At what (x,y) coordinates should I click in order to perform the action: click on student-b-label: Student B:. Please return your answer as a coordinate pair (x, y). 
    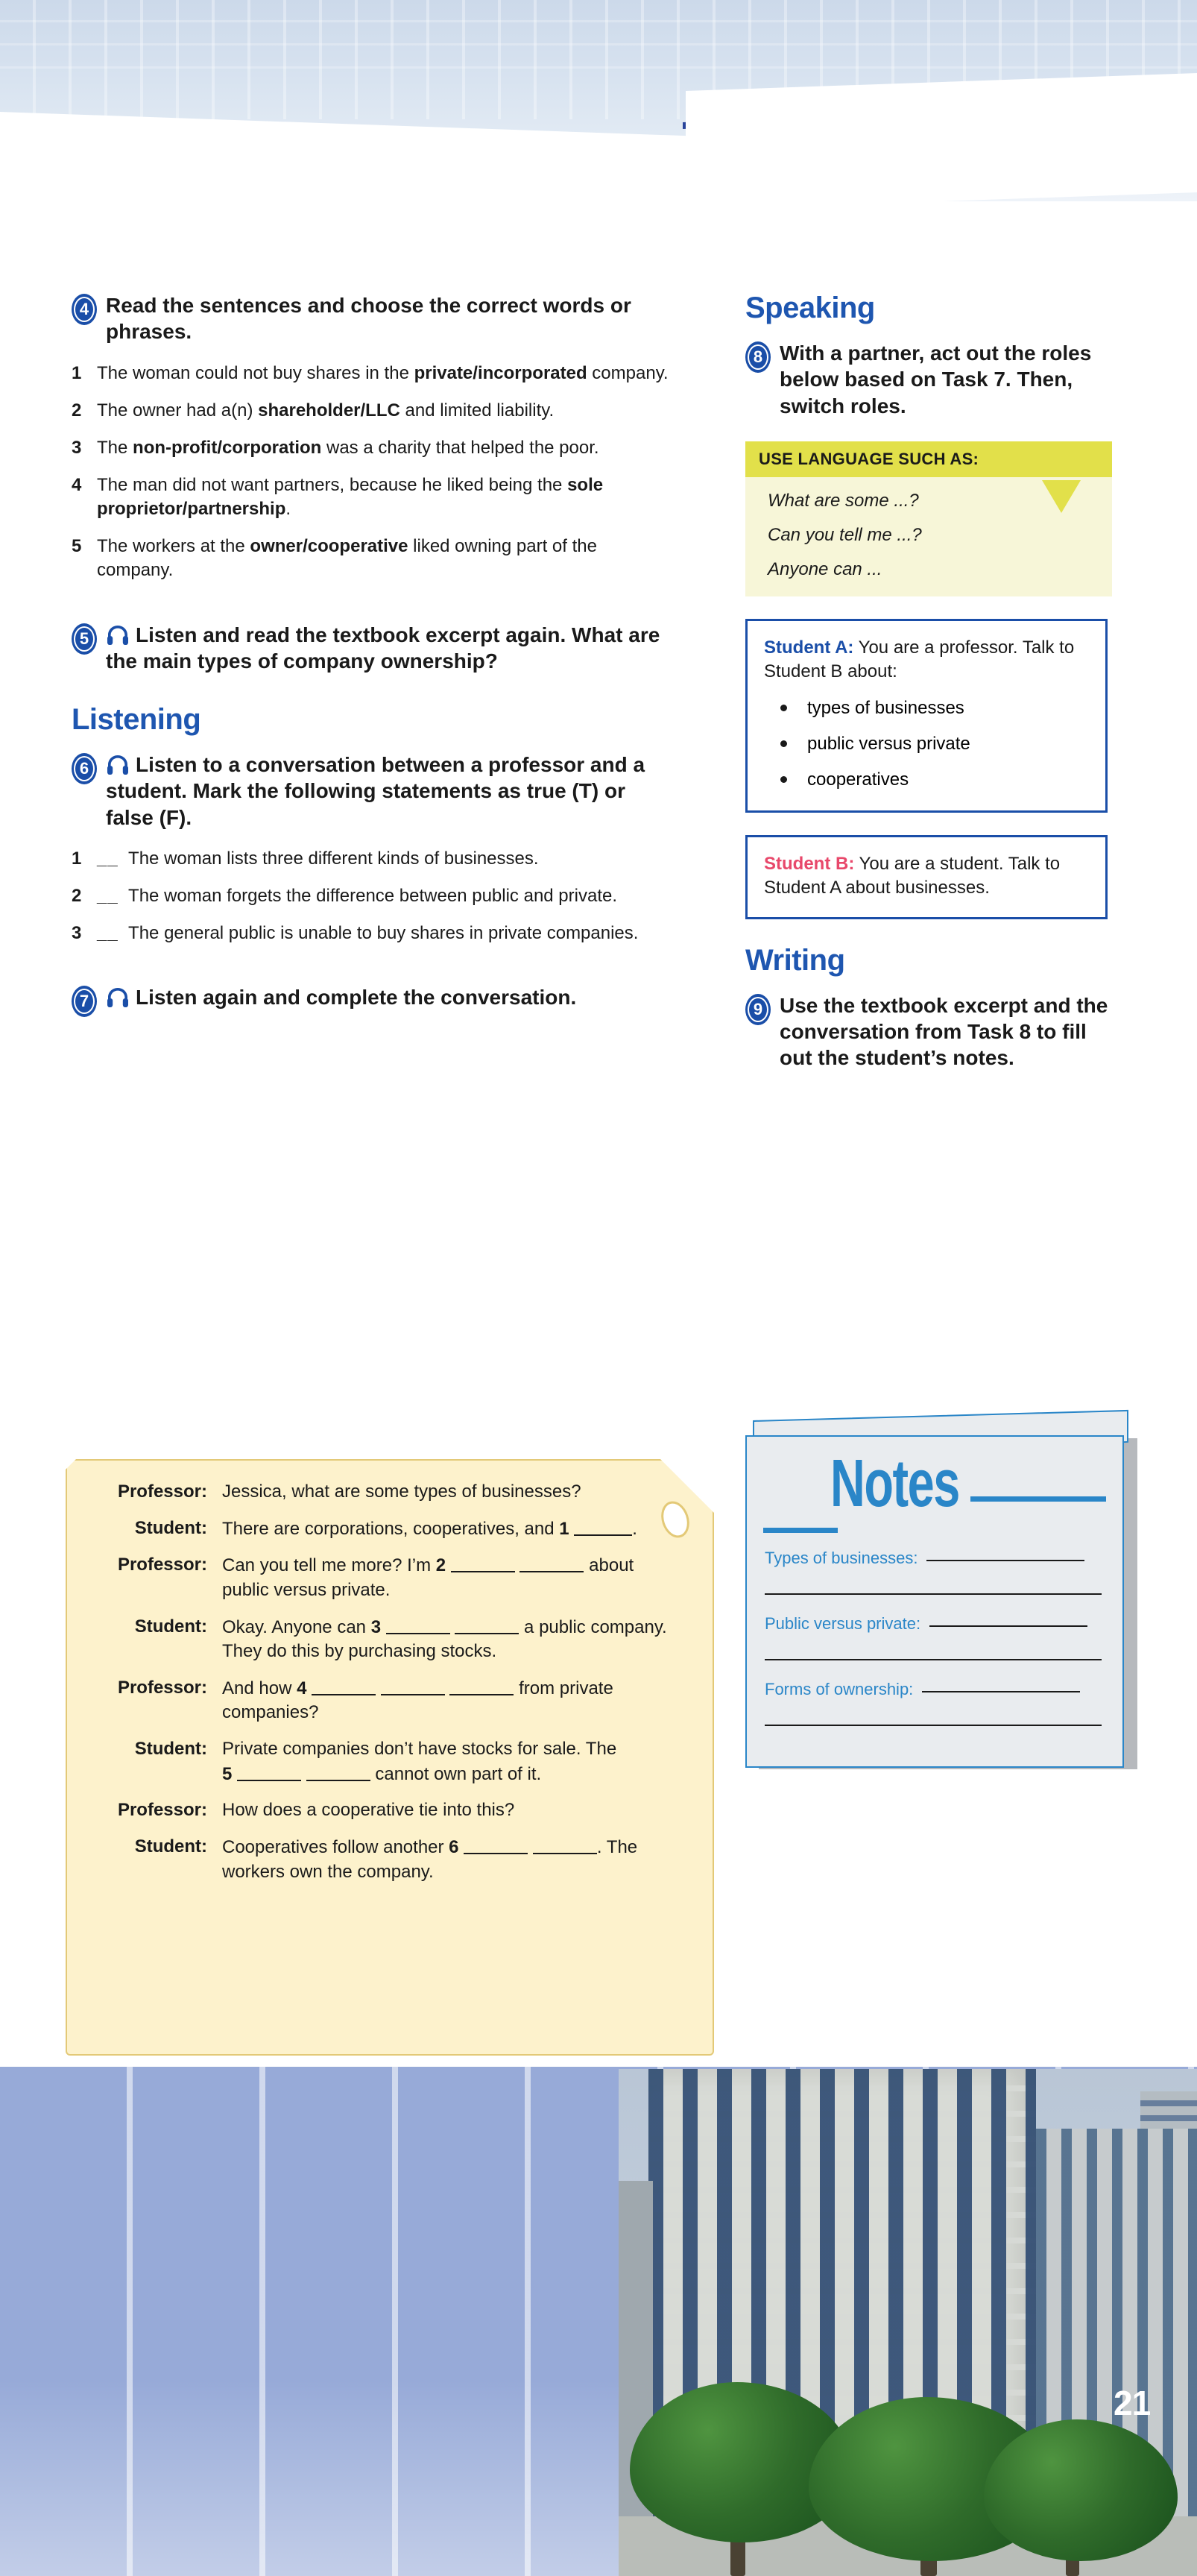
    Looking at the image, I should click on (809, 863).